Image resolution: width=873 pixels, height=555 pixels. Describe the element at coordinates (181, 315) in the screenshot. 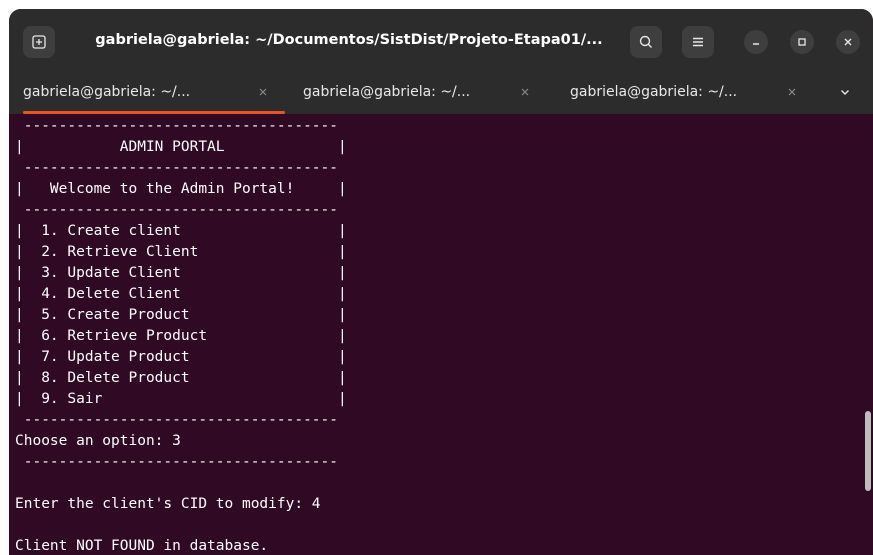

I see `terminal-line: | 5. Create Product |` at that location.